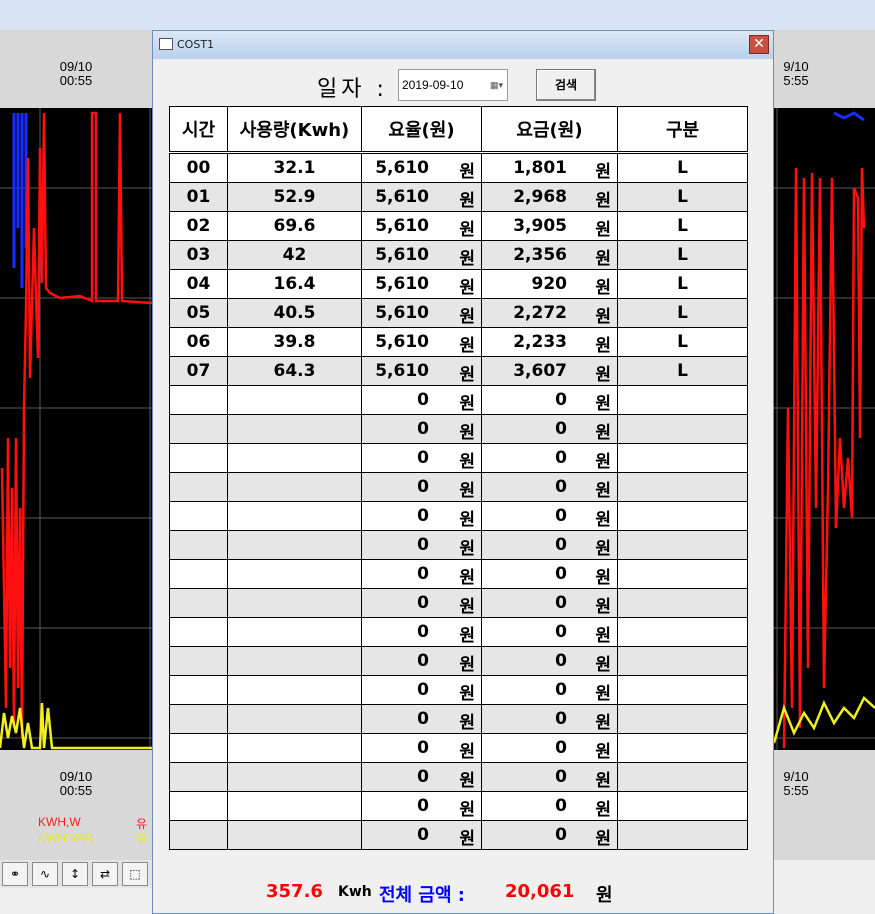 The width and height of the screenshot is (875, 914). I want to click on table-row: 06 39.8 5,610 원 2,233 원 L, so click(458, 342).